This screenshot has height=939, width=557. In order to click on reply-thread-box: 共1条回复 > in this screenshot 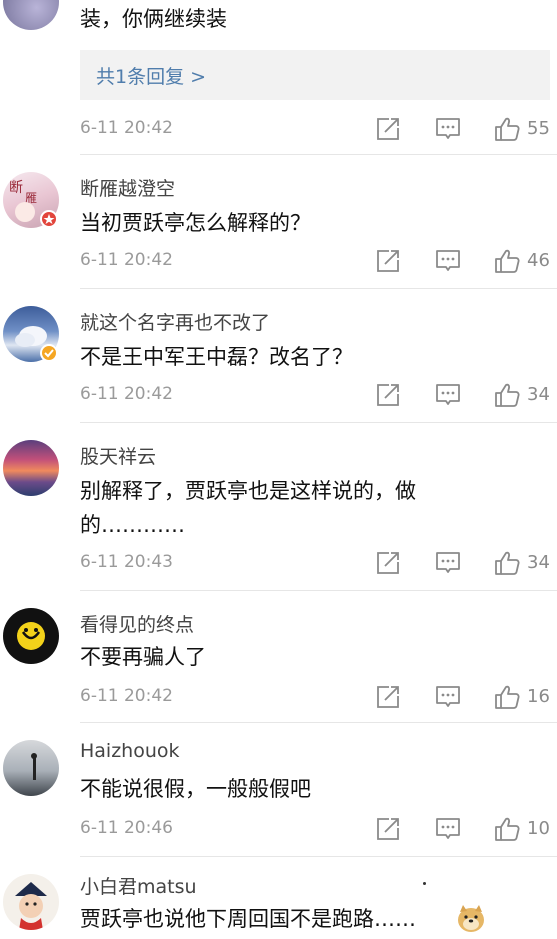, I will do `click(315, 75)`.